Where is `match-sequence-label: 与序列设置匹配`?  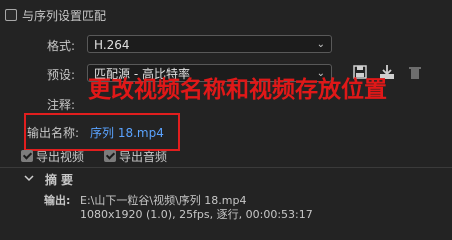
match-sequence-label: 与序列设置匹配 is located at coordinates (64, 16).